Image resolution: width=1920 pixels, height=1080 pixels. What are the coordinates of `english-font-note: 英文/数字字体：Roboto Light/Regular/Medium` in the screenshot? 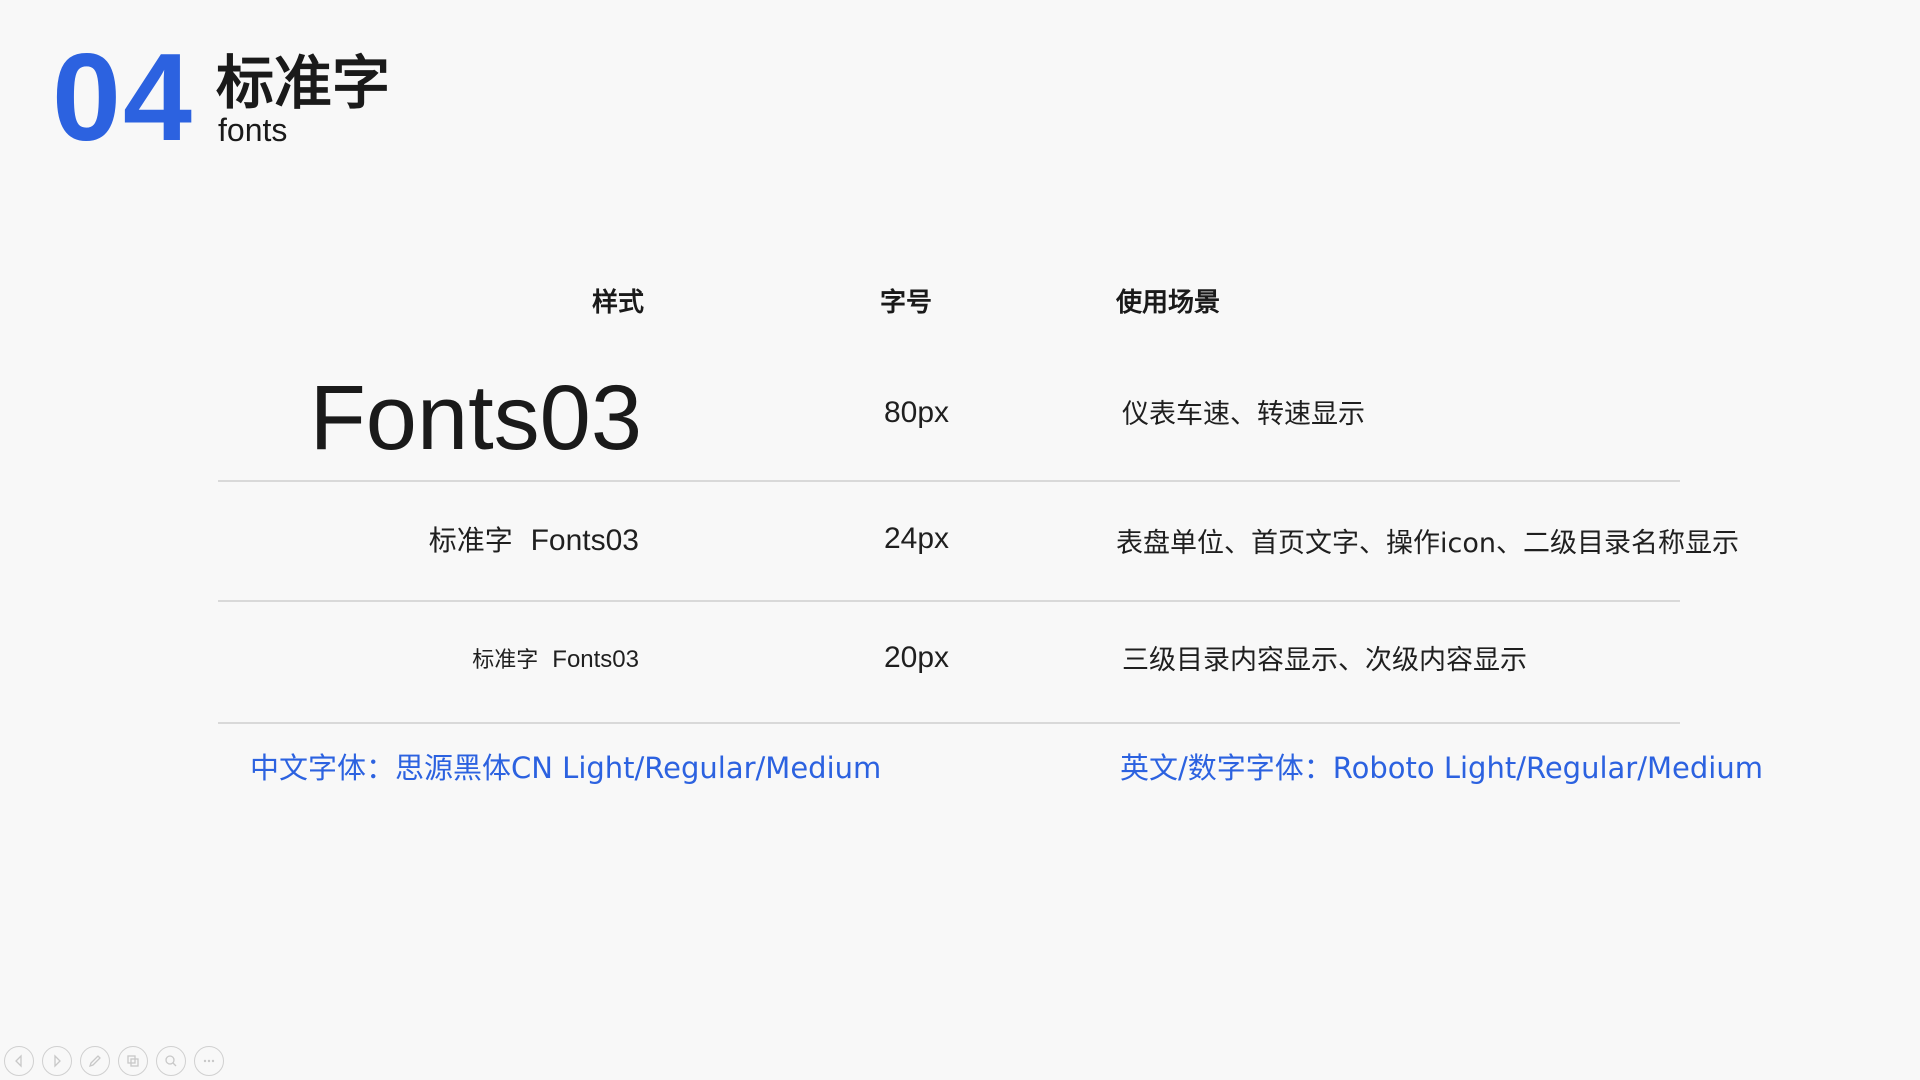 It's located at (1441, 768).